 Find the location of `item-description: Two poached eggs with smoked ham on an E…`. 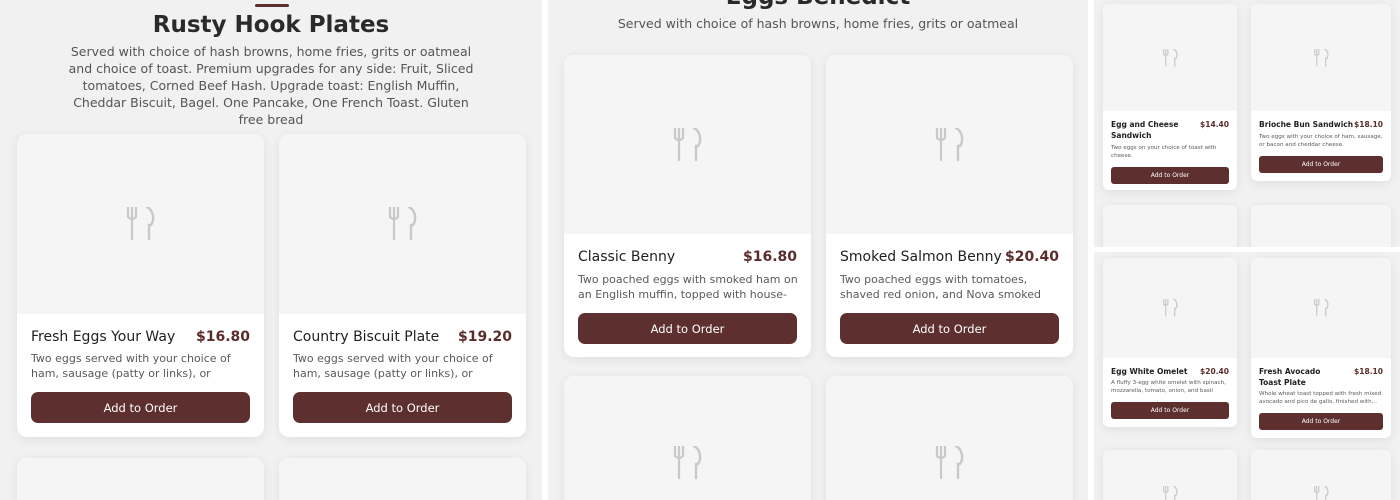

item-description: Two poached eggs with smoked ham on an E… is located at coordinates (688, 288).